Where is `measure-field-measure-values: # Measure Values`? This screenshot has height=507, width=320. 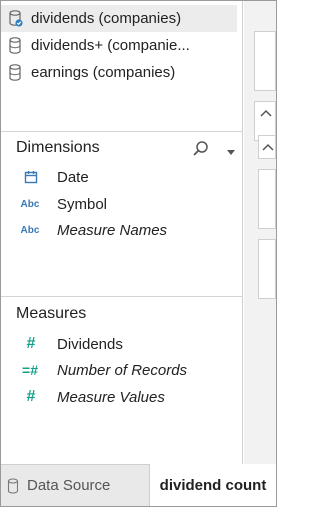 measure-field-measure-values: # Measure Values is located at coordinates (122, 397).